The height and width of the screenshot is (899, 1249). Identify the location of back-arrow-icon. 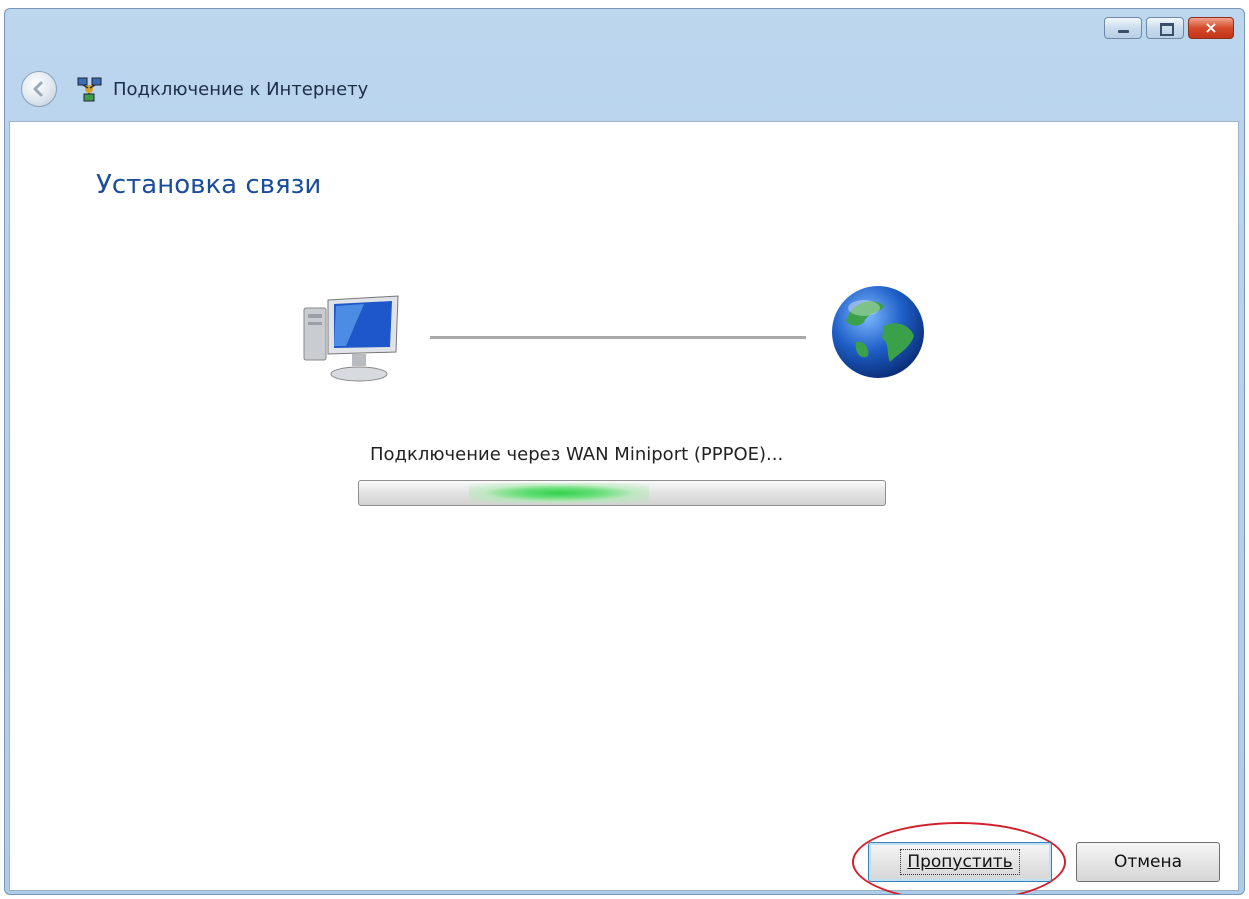
(38, 89).